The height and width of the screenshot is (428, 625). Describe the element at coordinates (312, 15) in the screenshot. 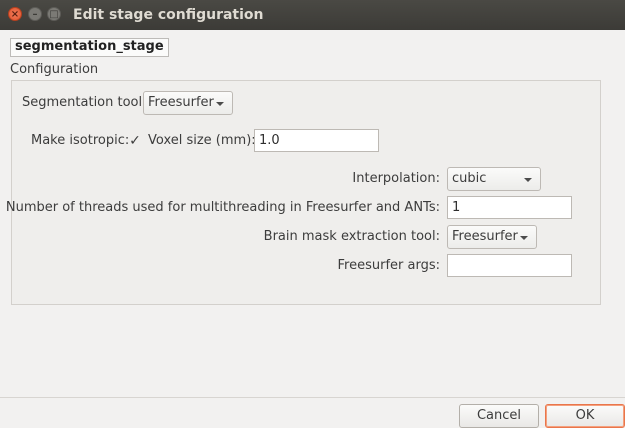

I see `title-bar: × – □ Edit stage configuration` at that location.